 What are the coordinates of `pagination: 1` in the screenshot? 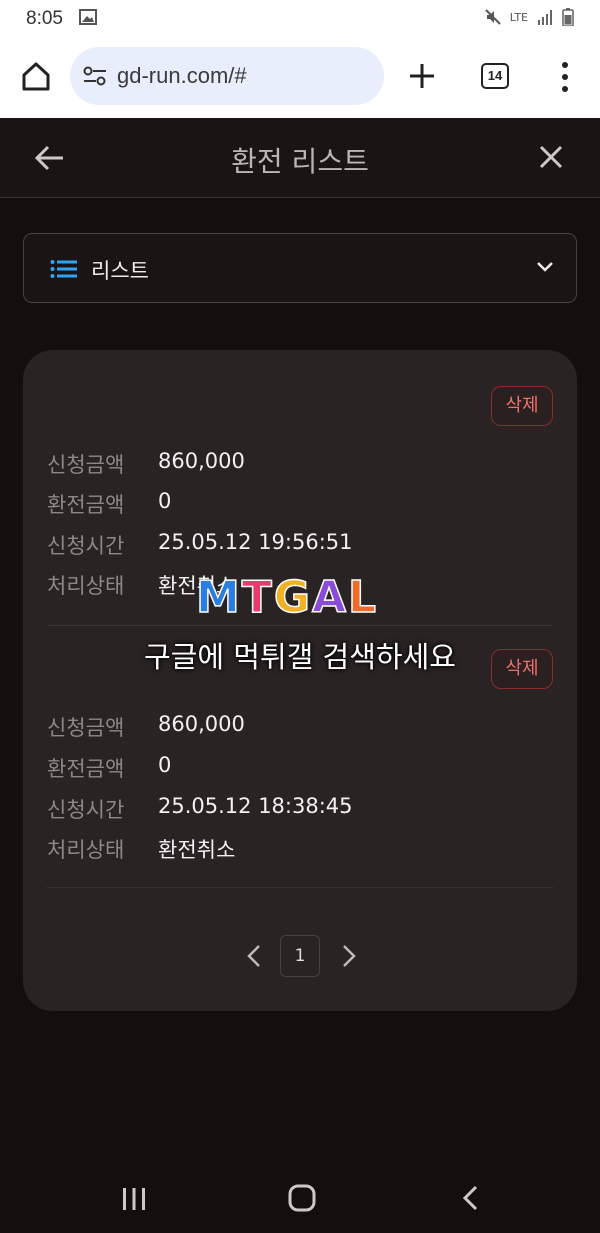 It's located at (300, 956).